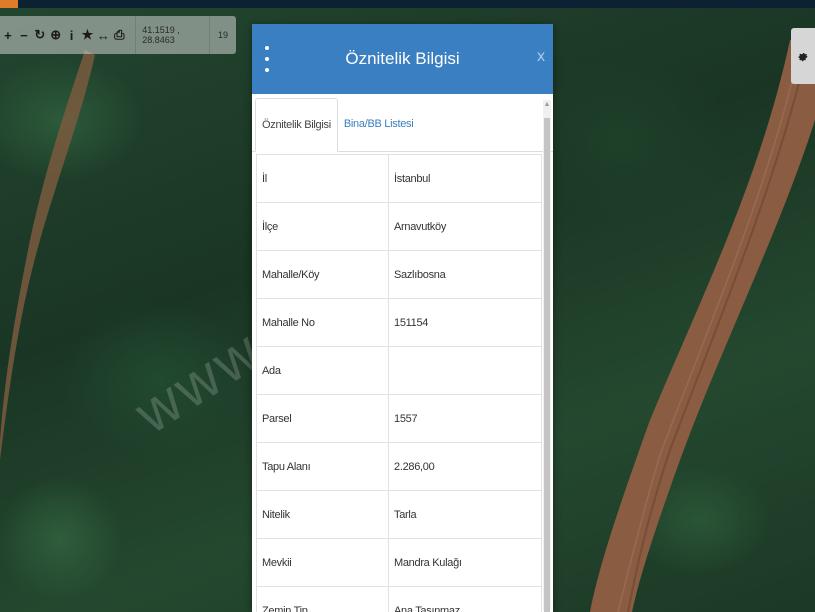  Describe the element at coordinates (465, 466) in the screenshot. I see `attr-value: 2.286,00` at that location.